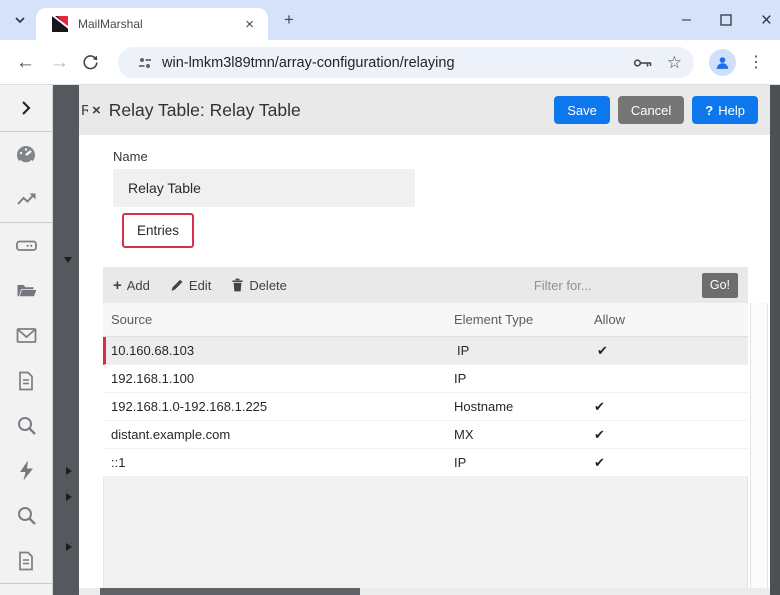 The image size is (780, 595). I want to click on browser-tab: MailMarshal ×, so click(152, 24).